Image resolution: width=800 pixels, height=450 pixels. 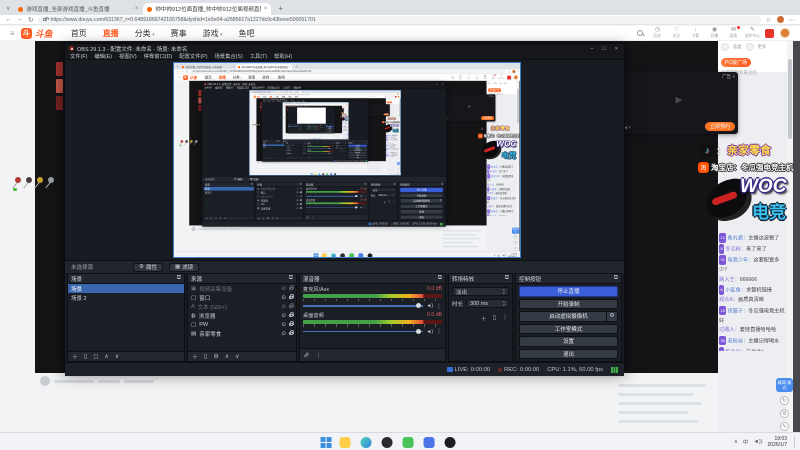 I want to click on source-item: ▣ 视频采集设备 ⊘, so click(x=242, y=288).